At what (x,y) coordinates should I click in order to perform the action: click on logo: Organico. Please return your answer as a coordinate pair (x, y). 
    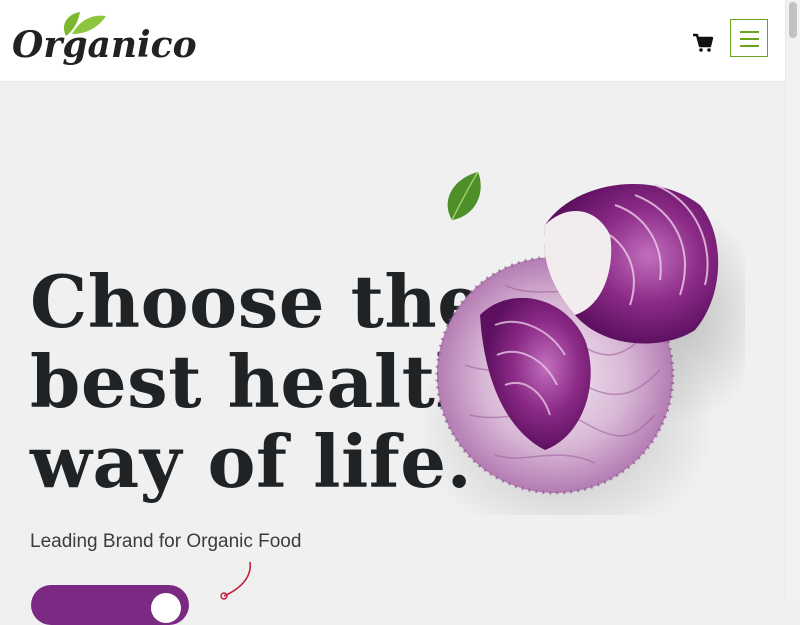
    Looking at the image, I should click on (103, 41).